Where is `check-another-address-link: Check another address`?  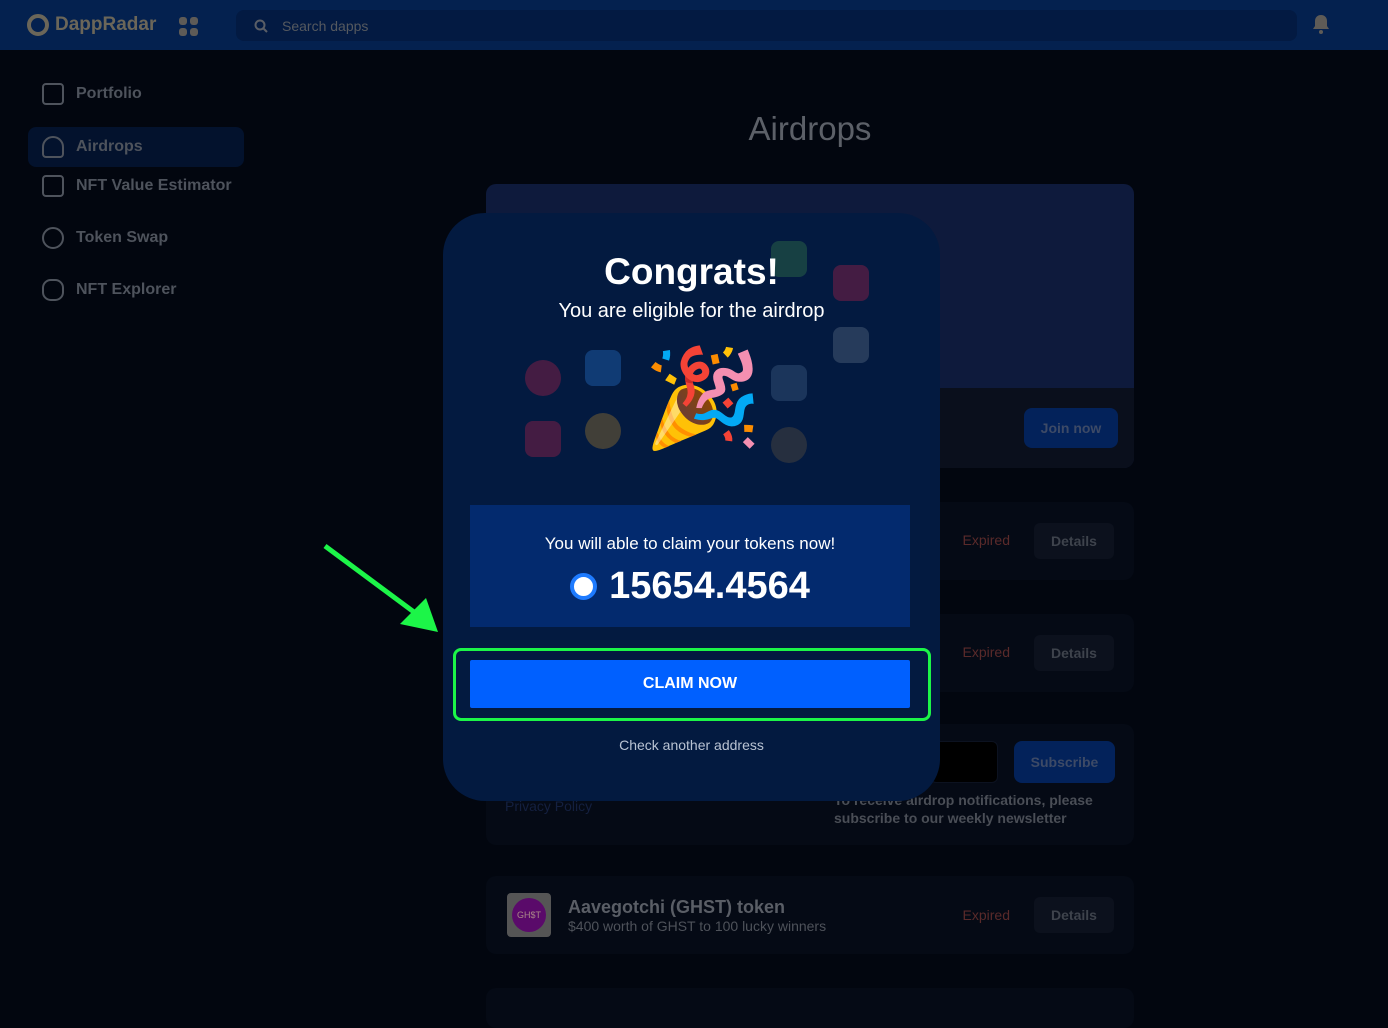
check-another-address-link: Check another address is located at coordinates (691, 745).